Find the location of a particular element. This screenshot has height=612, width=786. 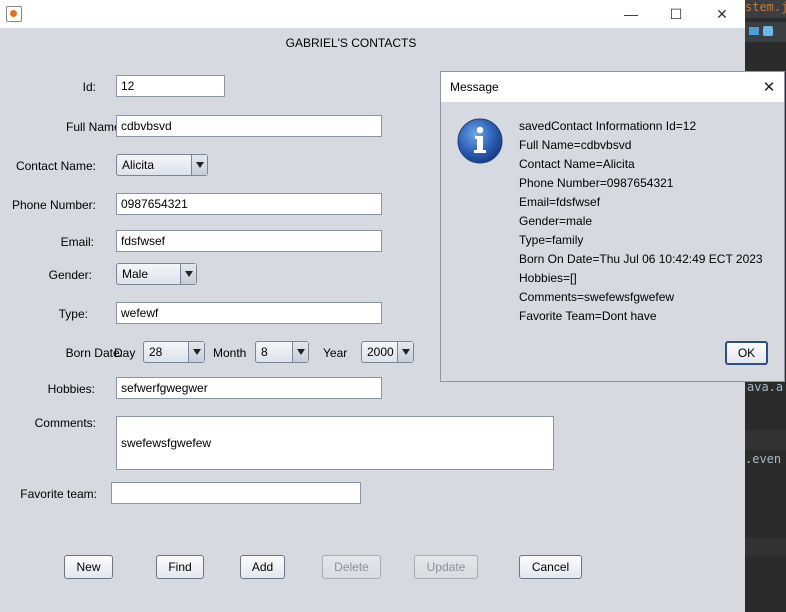

info-icon is located at coordinates (480, 141).